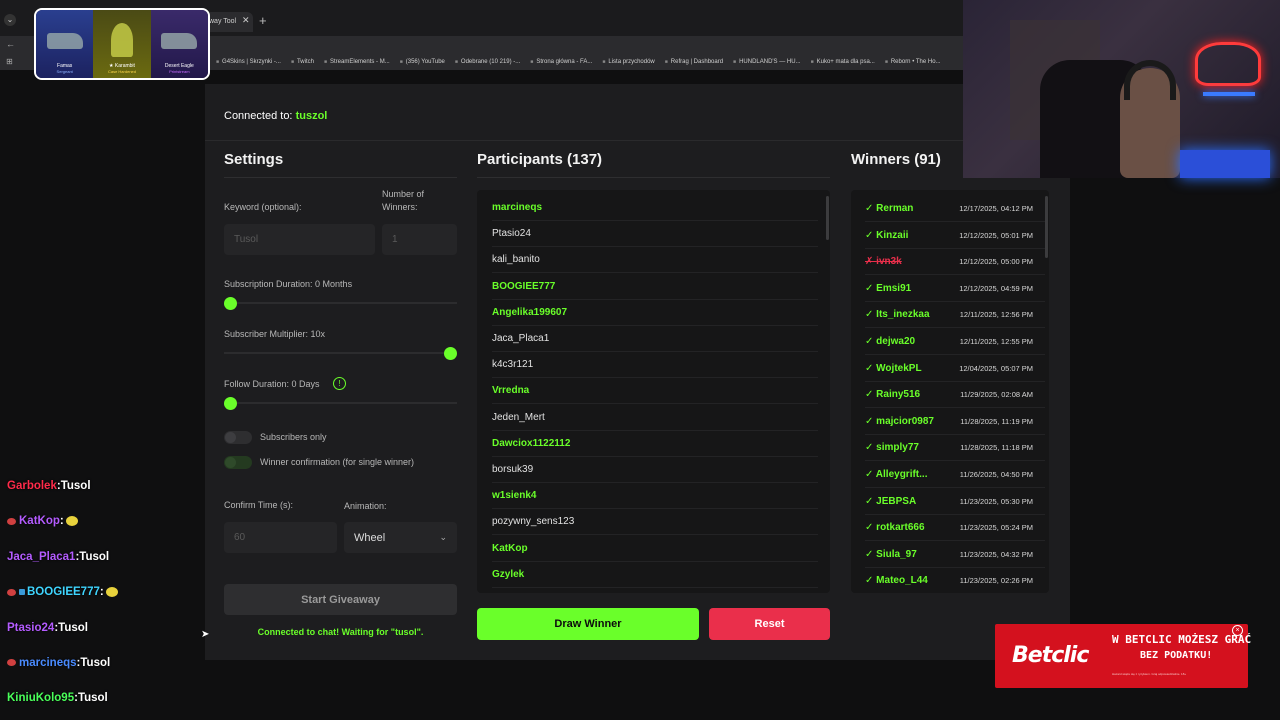 The width and height of the screenshot is (1280, 720). Describe the element at coordinates (655, 522) in the screenshot. I see `participant-row: pozywny_sens123` at that location.